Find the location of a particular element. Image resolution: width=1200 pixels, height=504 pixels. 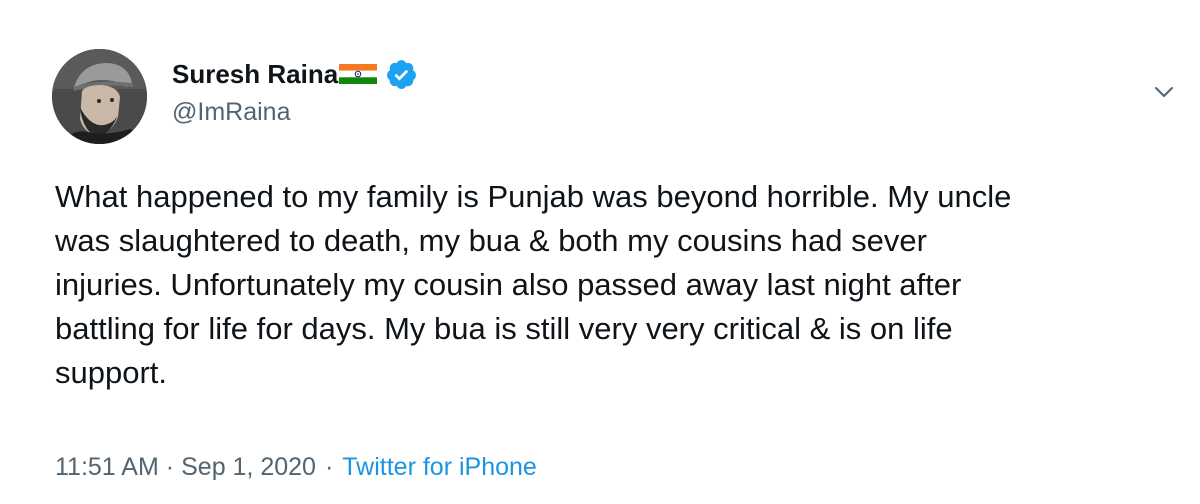

tweet-date: Sep 1, 2020 is located at coordinates (248, 467).